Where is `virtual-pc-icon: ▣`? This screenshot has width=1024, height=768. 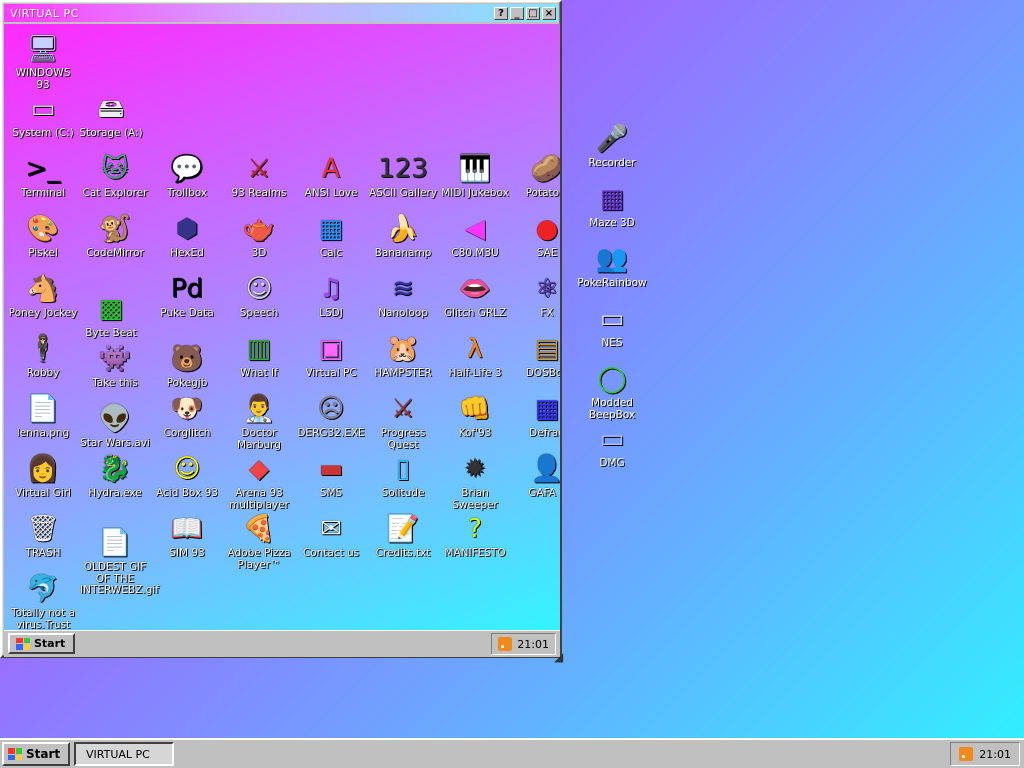
virtual-pc-icon: ▣ is located at coordinates (331, 349).